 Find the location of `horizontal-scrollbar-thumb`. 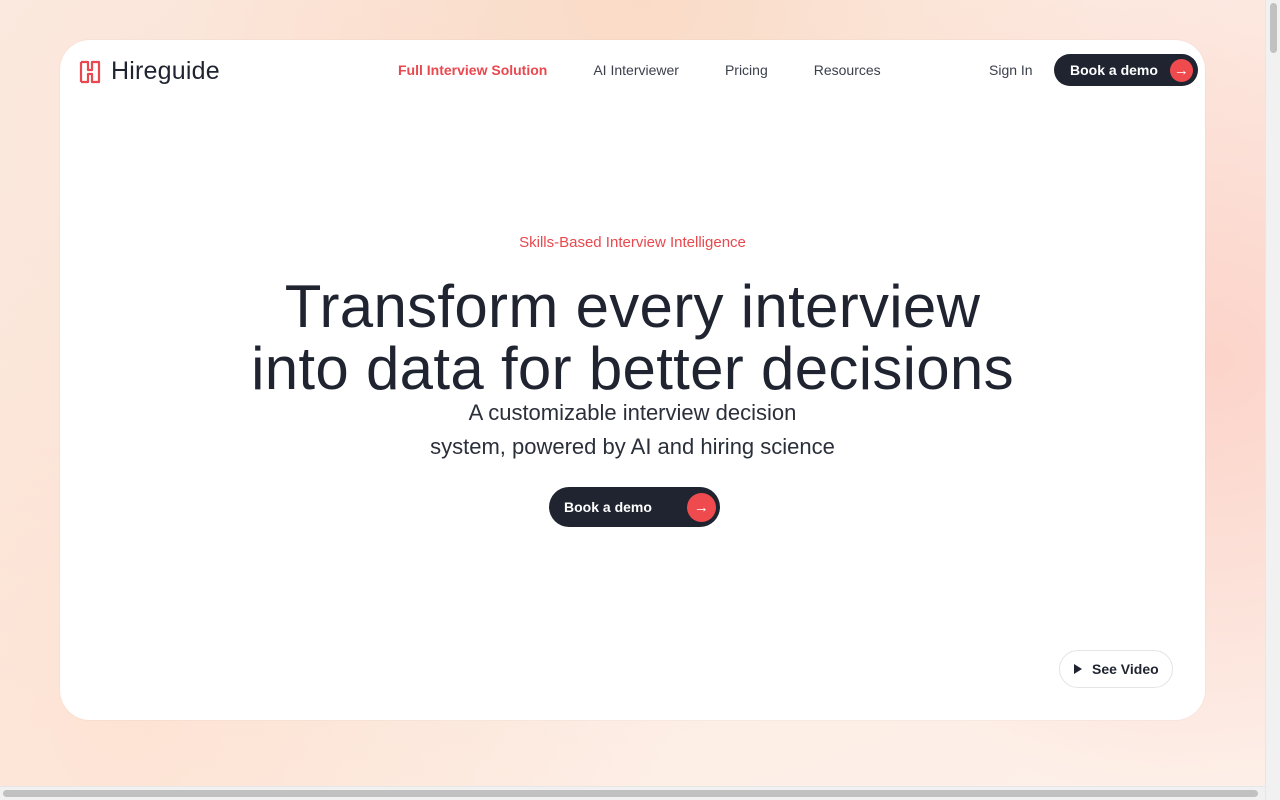

horizontal-scrollbar-thumb is located at coordinates (630, 793).